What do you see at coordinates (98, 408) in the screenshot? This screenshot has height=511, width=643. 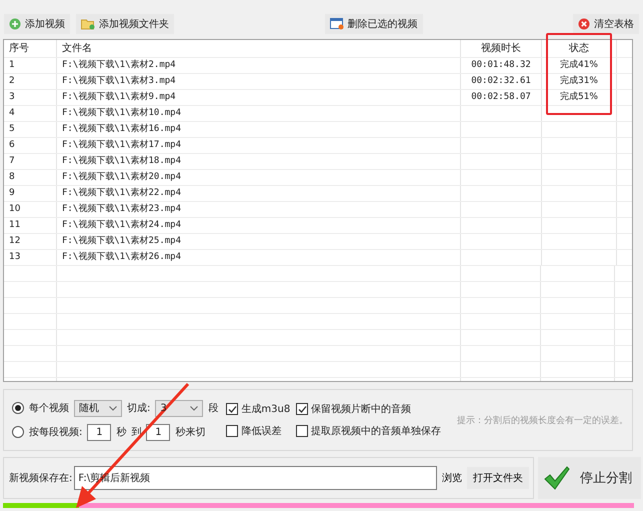 I see `mode-dropdown: 随机` at bounding box center [98, 408].